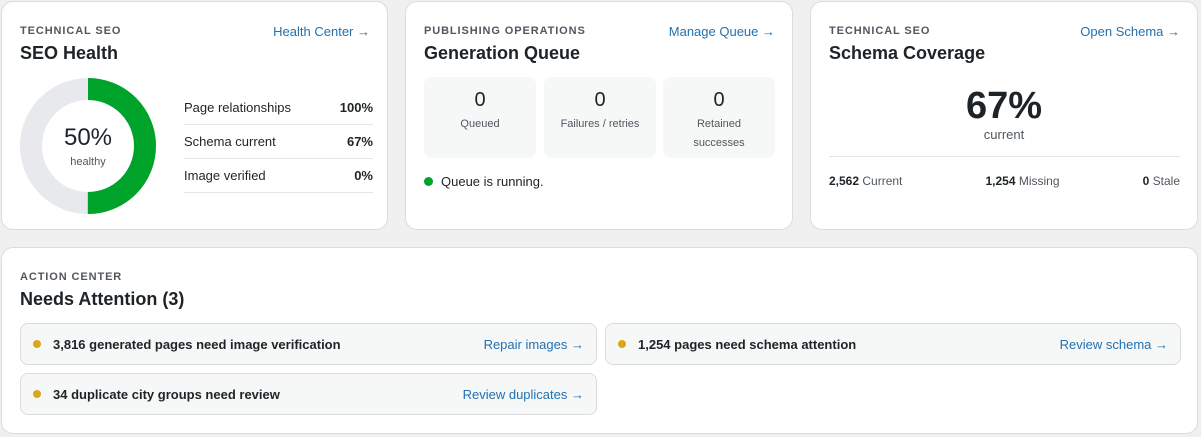  Describe the element at coordinates (1130, 31) in the screenshot. I see `open-schema-link: Open Schema →` at that location.